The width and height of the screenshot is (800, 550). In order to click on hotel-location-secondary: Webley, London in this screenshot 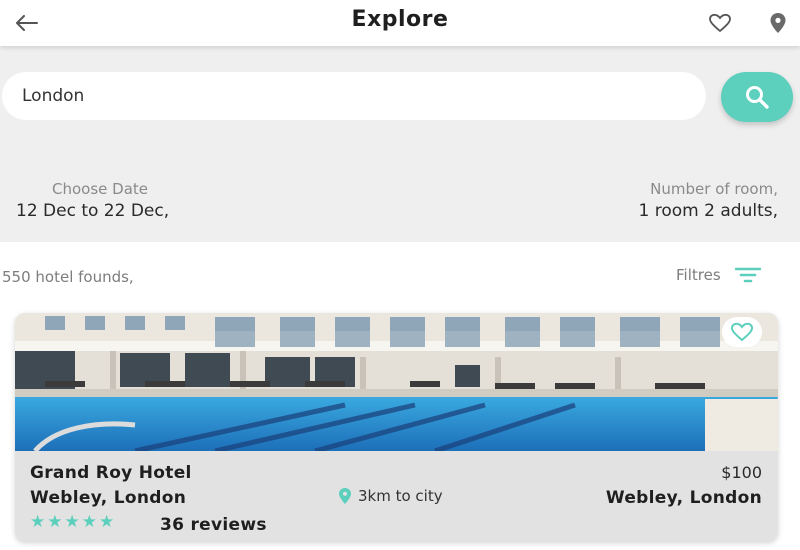, I will do `click(683, 498)`.